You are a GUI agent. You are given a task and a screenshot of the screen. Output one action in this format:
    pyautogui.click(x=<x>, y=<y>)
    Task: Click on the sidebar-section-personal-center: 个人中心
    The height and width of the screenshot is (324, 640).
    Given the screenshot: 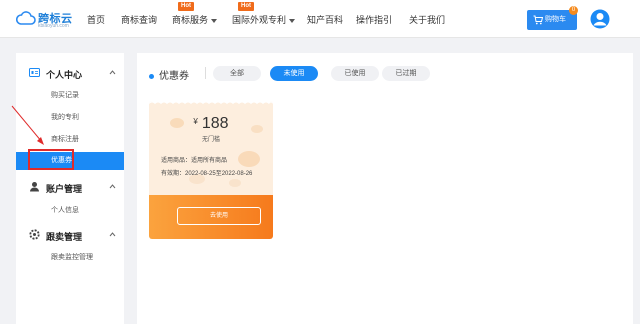 What is the action you would take?
    pyautogui.click(x=70, y=73)
    